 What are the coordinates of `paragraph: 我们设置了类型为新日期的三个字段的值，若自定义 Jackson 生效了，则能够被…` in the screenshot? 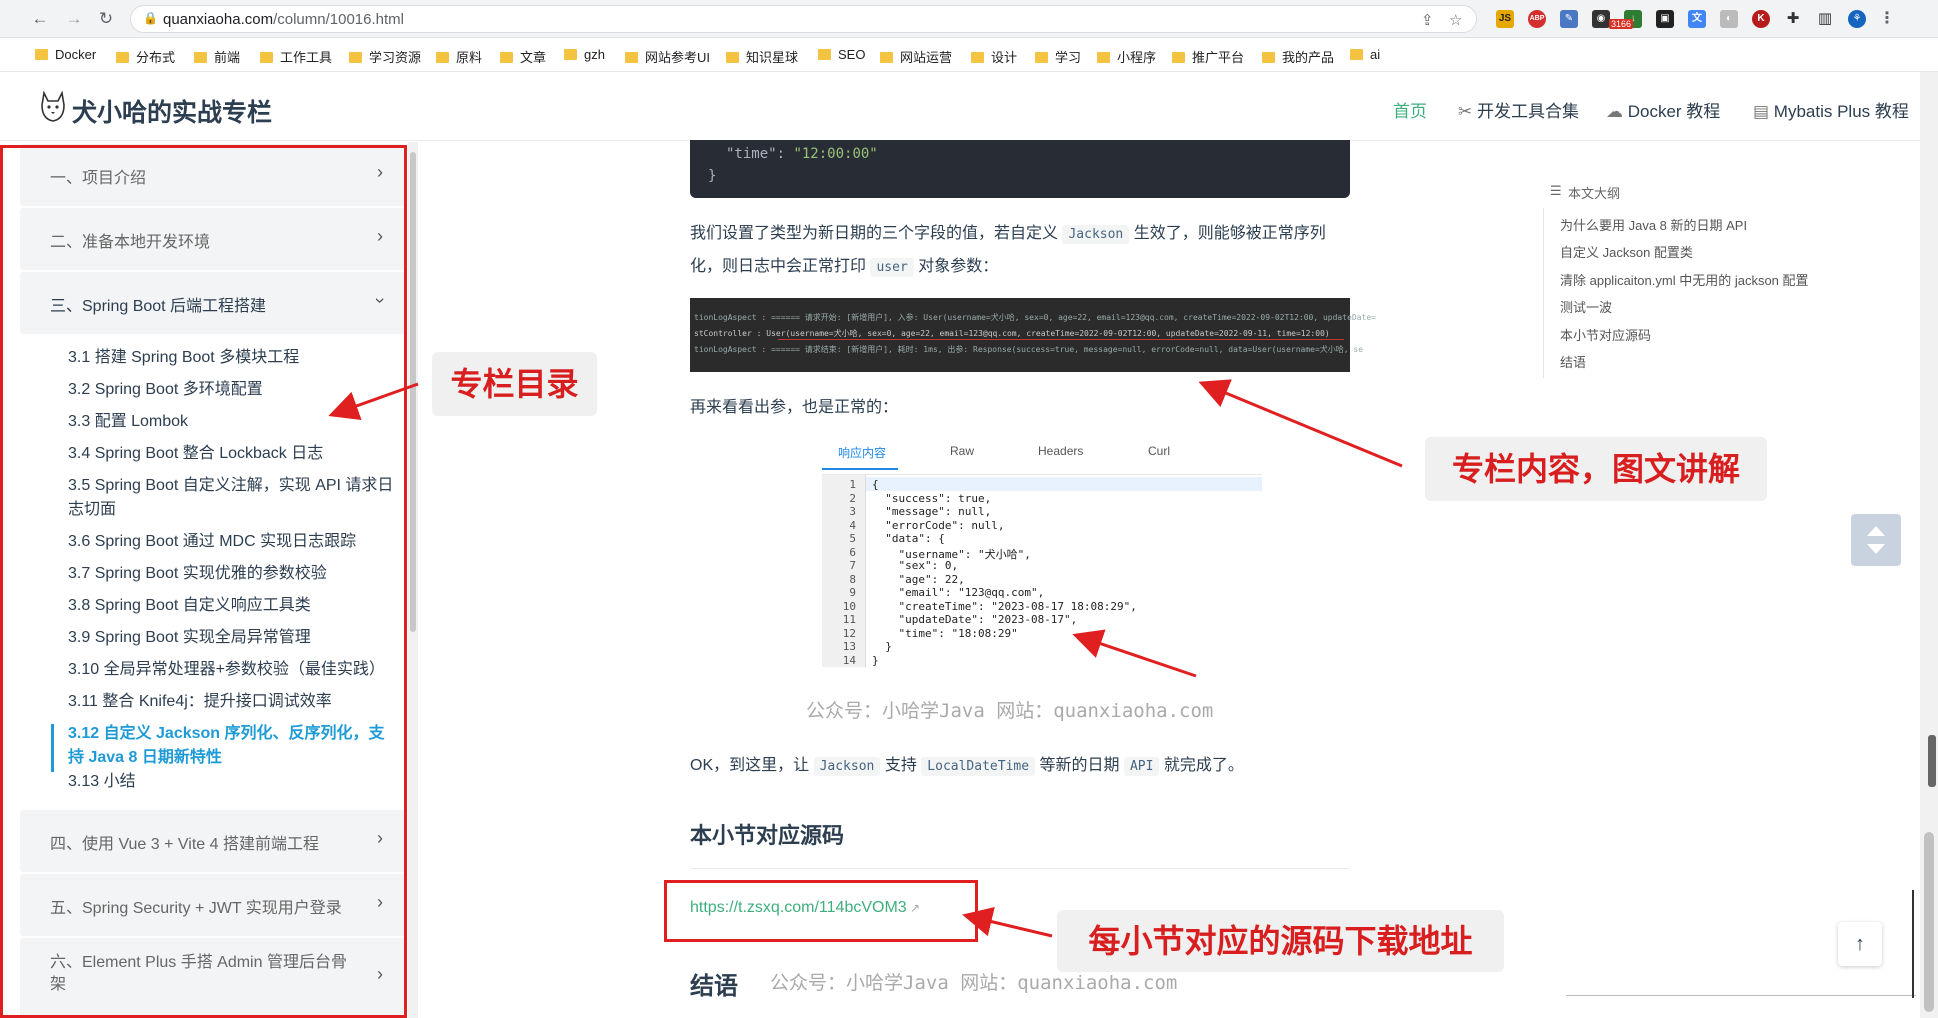 It's located at (1023, 251).